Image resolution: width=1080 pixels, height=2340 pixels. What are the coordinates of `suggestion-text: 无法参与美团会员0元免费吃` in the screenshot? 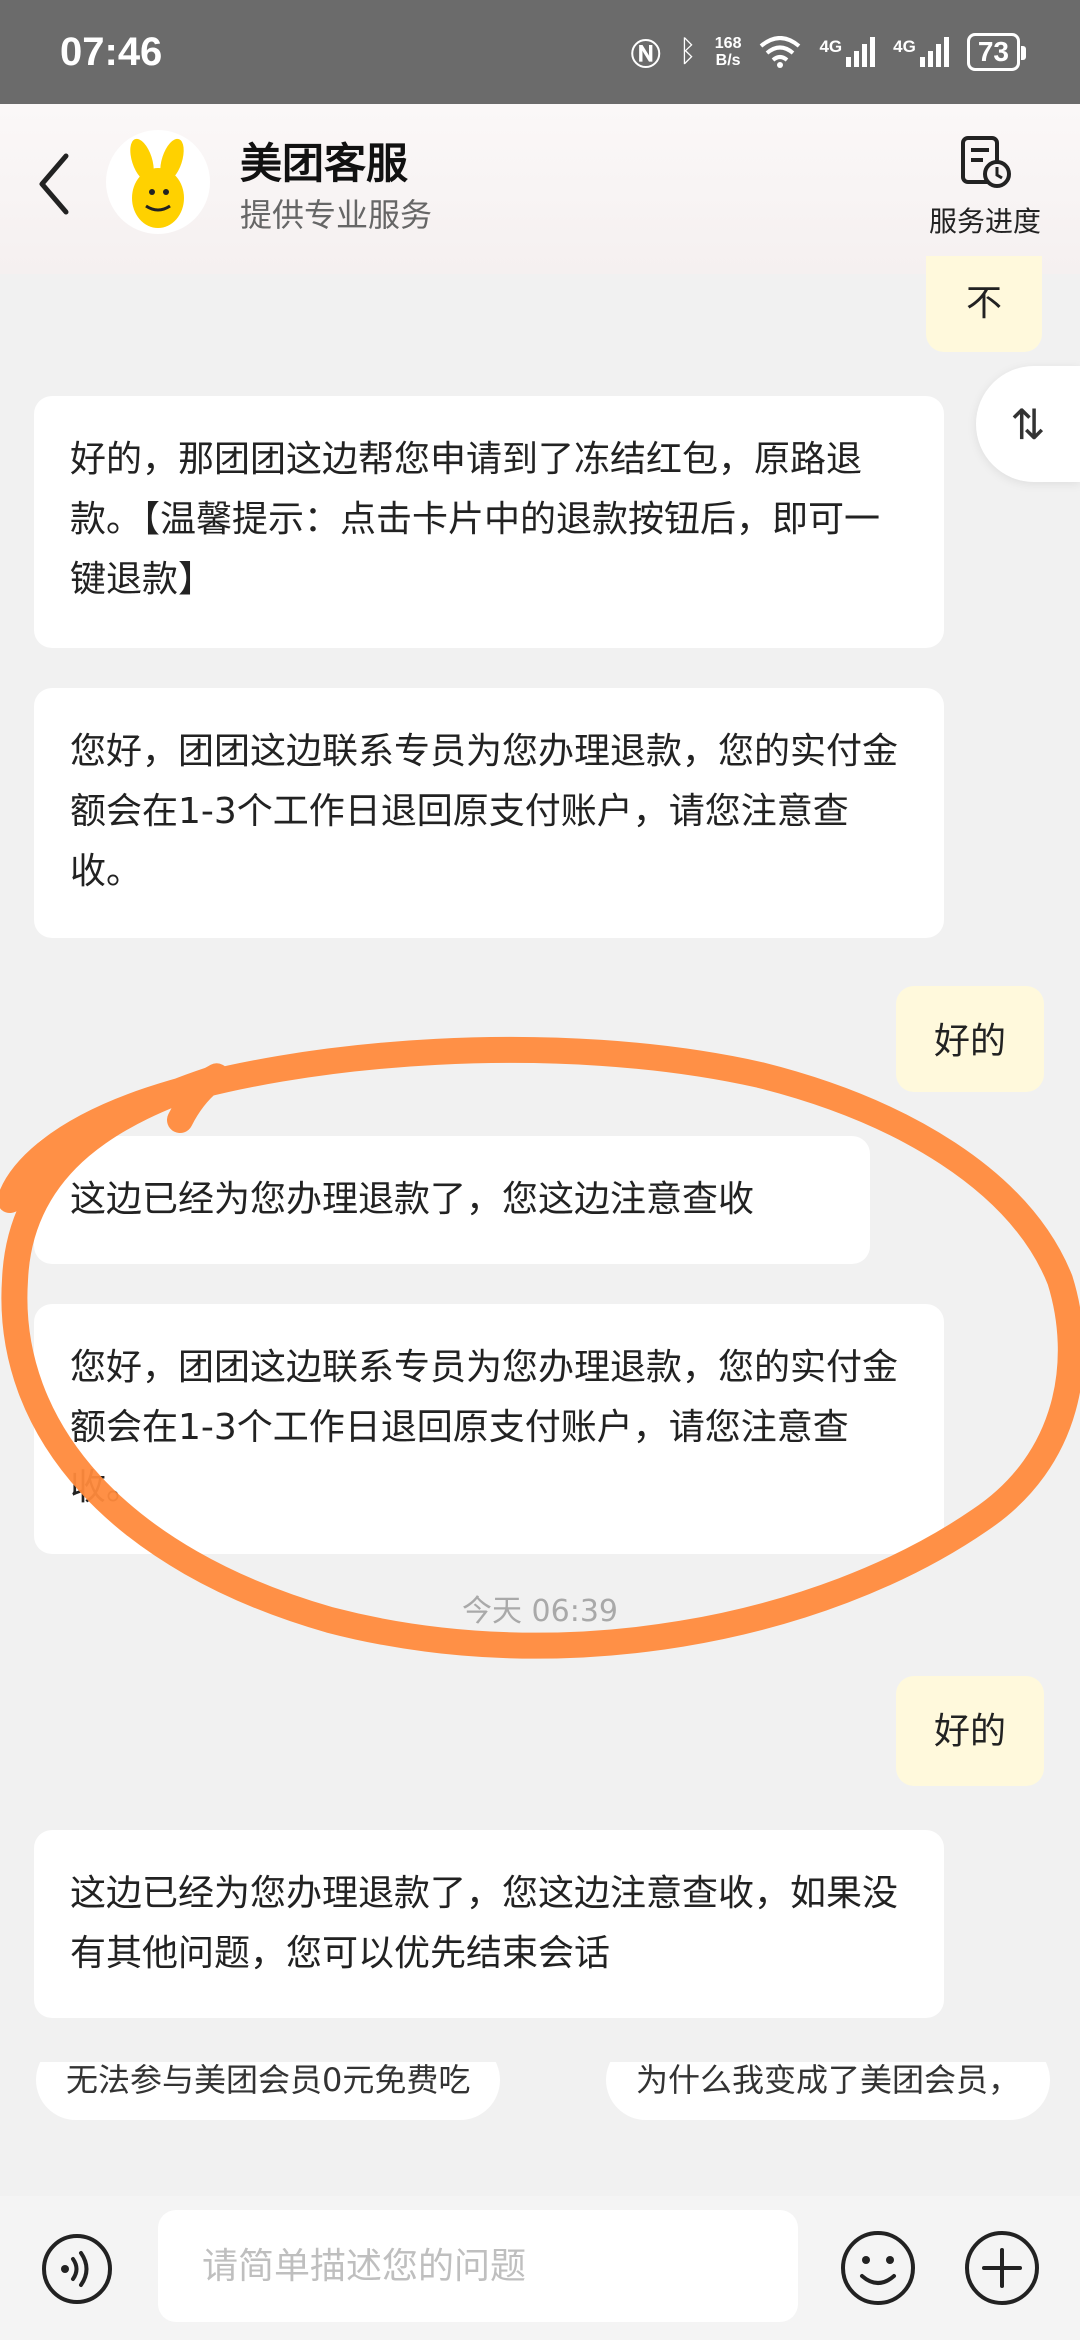 It's located at (268, 2080).